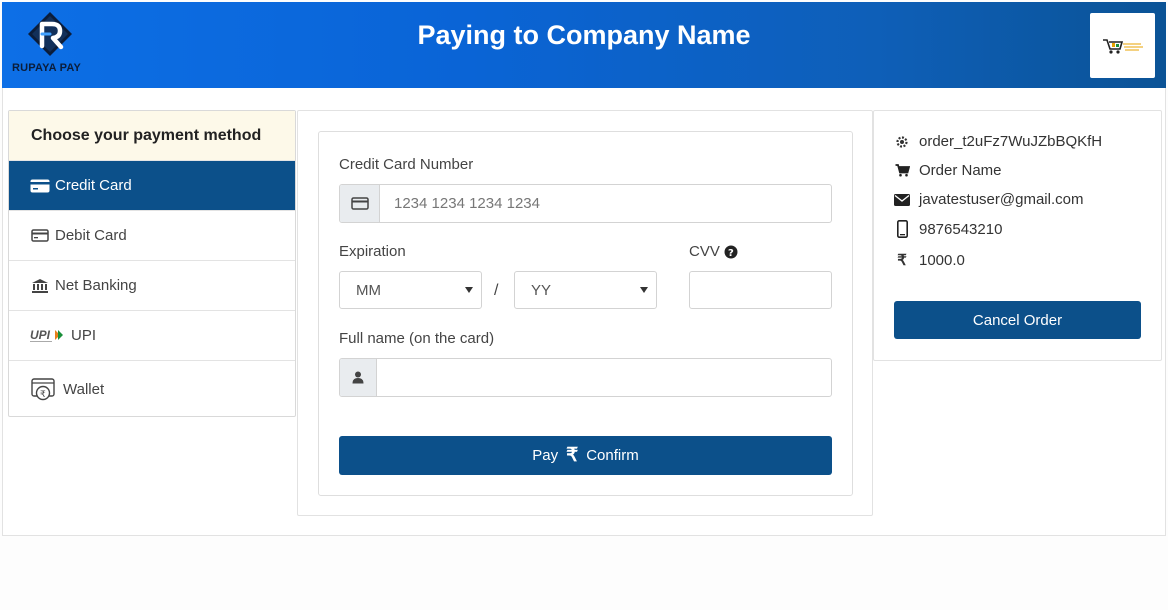  Describe the element at coordinates (961, 229) in the screenshot. I see `customer-phone: 9876543210` at that location.